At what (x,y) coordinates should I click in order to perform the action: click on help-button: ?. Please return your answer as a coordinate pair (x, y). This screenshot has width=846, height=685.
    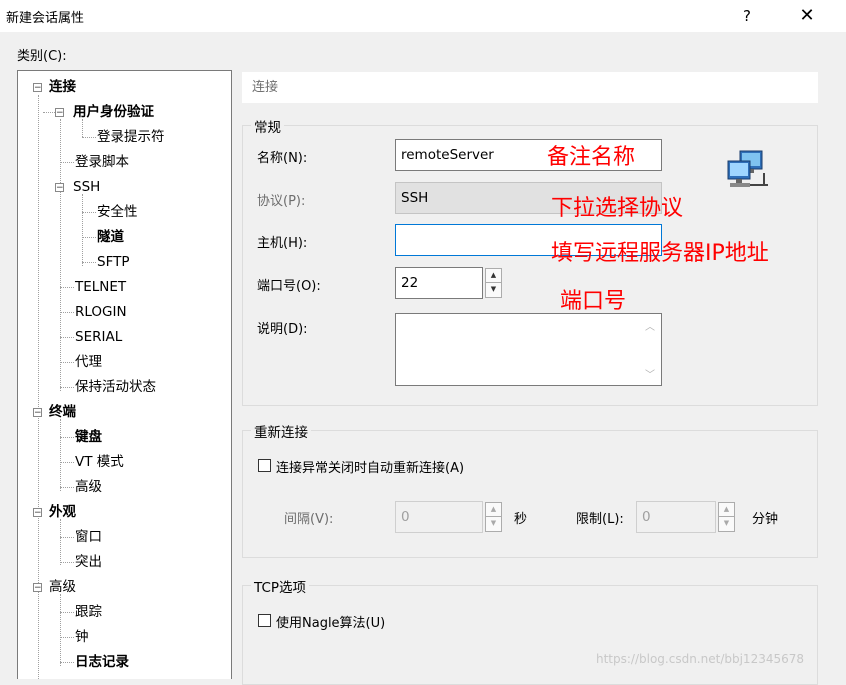
    Looking at the image, I should click on (747, 16).